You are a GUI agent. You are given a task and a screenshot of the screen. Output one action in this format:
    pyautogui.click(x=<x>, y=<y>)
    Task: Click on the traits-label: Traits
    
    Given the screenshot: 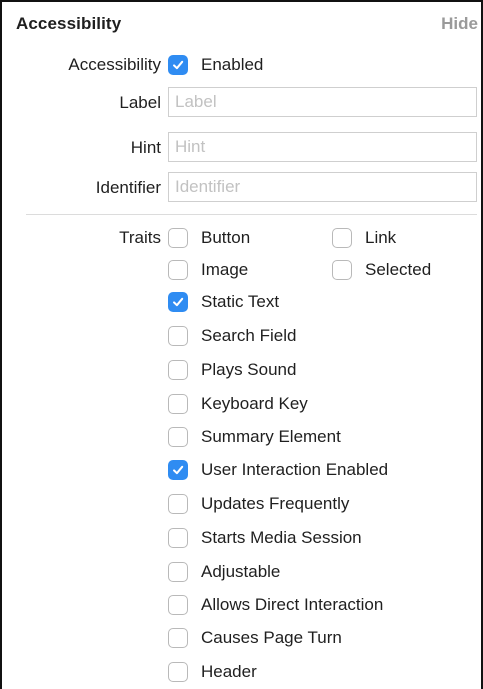 What is the action you would take?
    pyautogui.click(x=140, y=237)
    